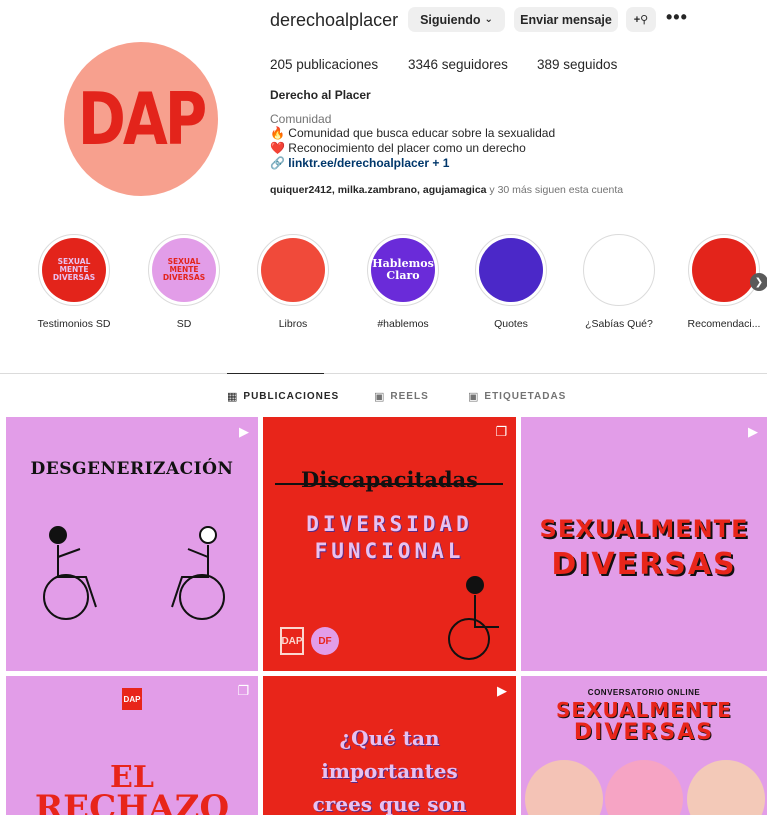 This screenshot has height=815, width=767. Describe the element at coordinates (334, 20) in the screenshot. I see `profile-username: derechoalplacer` at that location.